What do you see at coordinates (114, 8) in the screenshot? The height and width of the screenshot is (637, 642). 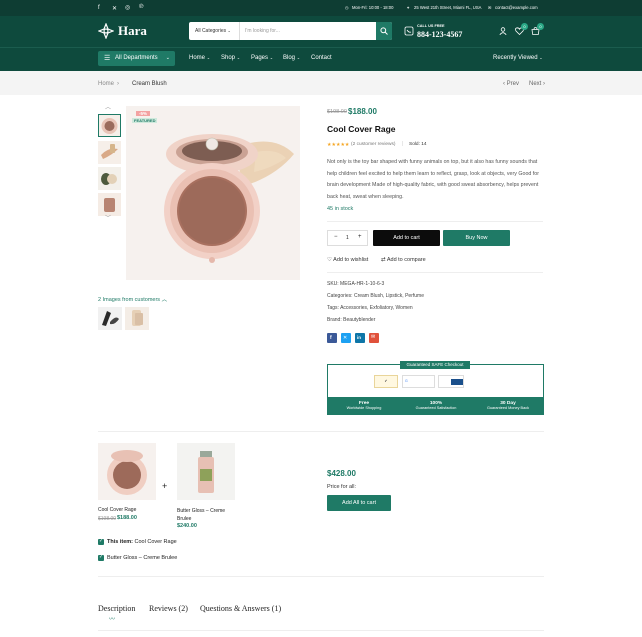 I see `twitter-icon: ✕` at bounding box center [114, 8].